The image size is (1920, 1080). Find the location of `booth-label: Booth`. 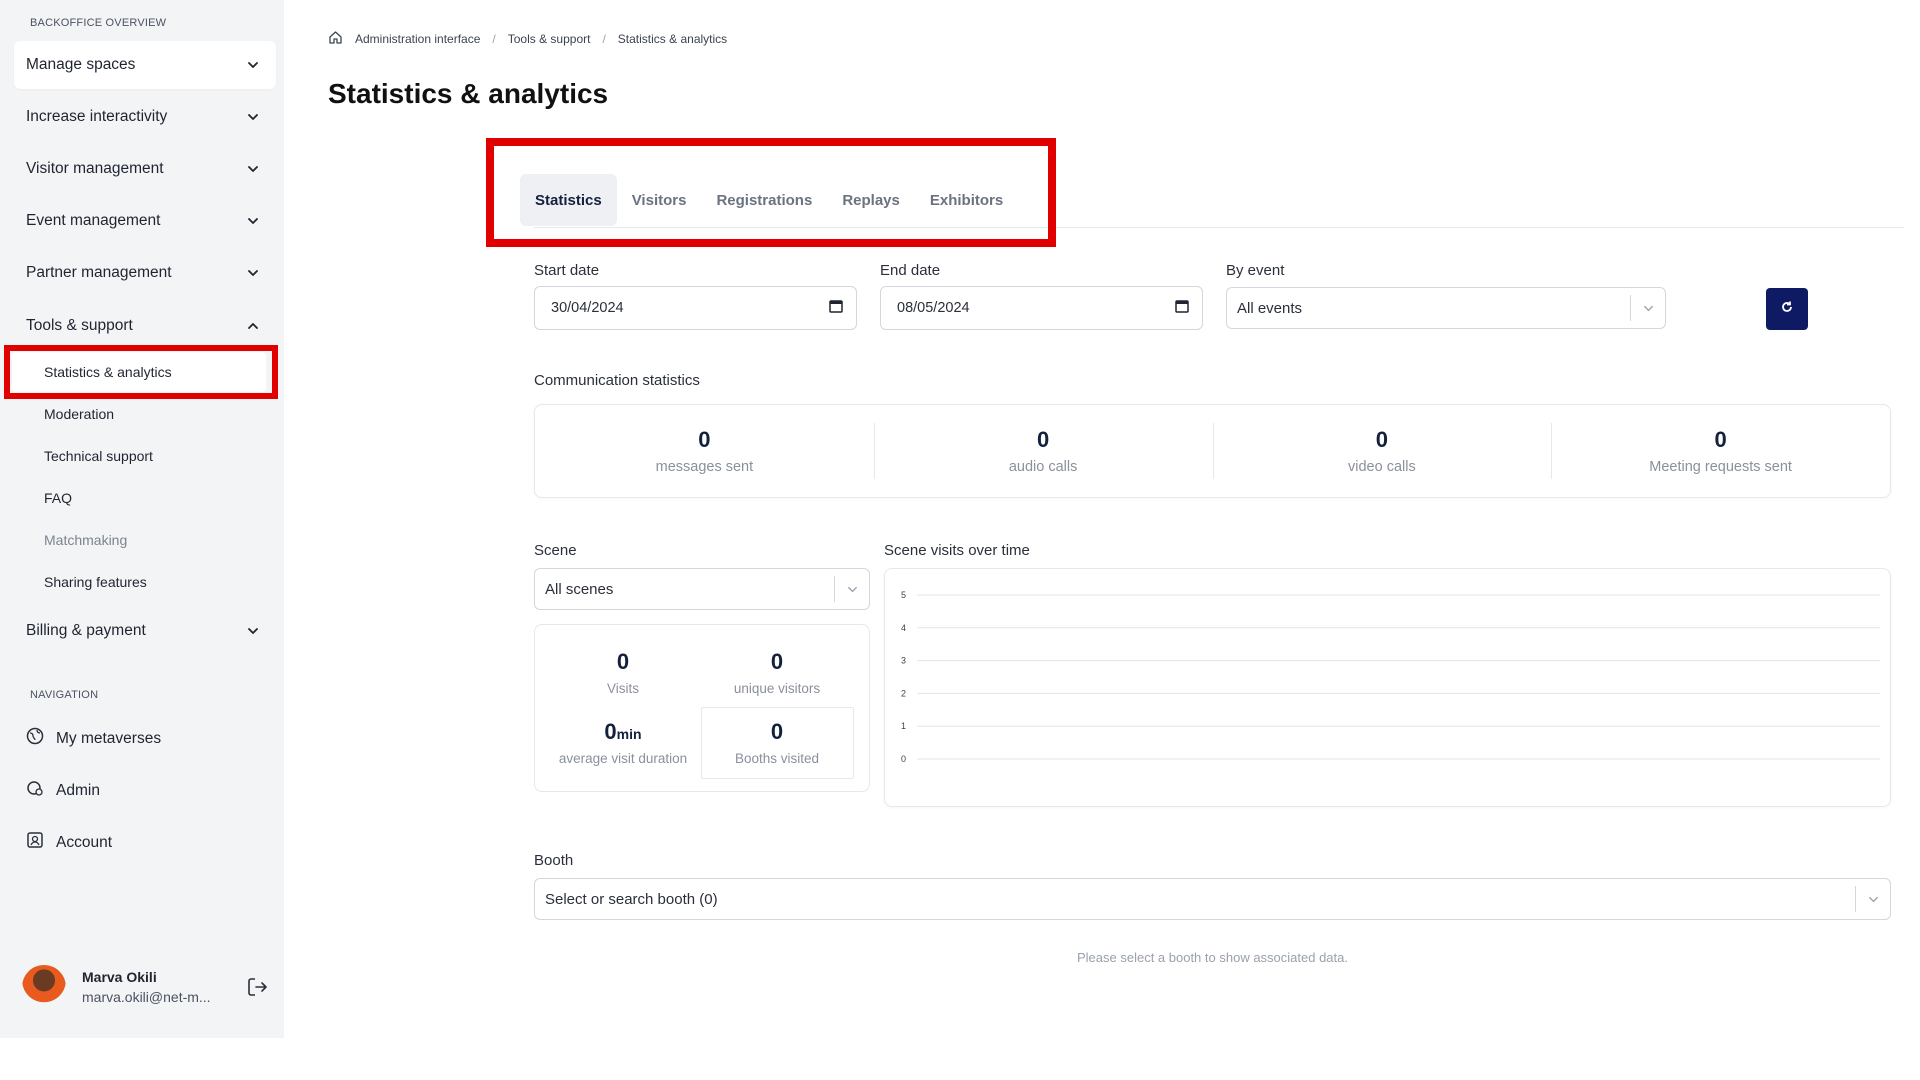

booth-label: Booth is located at coordinates (554, 860).